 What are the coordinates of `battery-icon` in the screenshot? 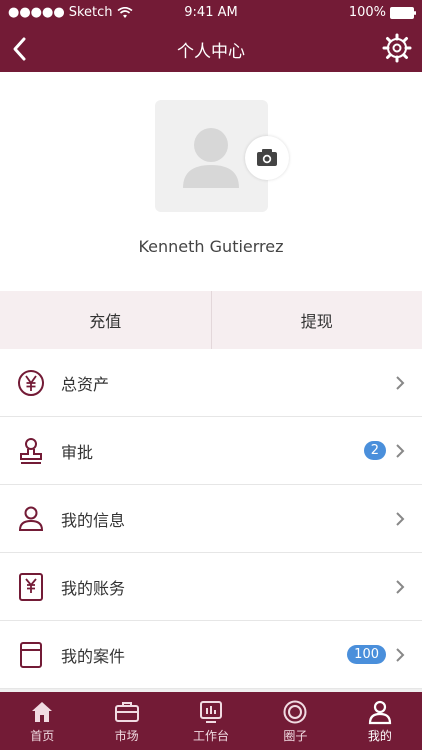 It's located at (403, 12).